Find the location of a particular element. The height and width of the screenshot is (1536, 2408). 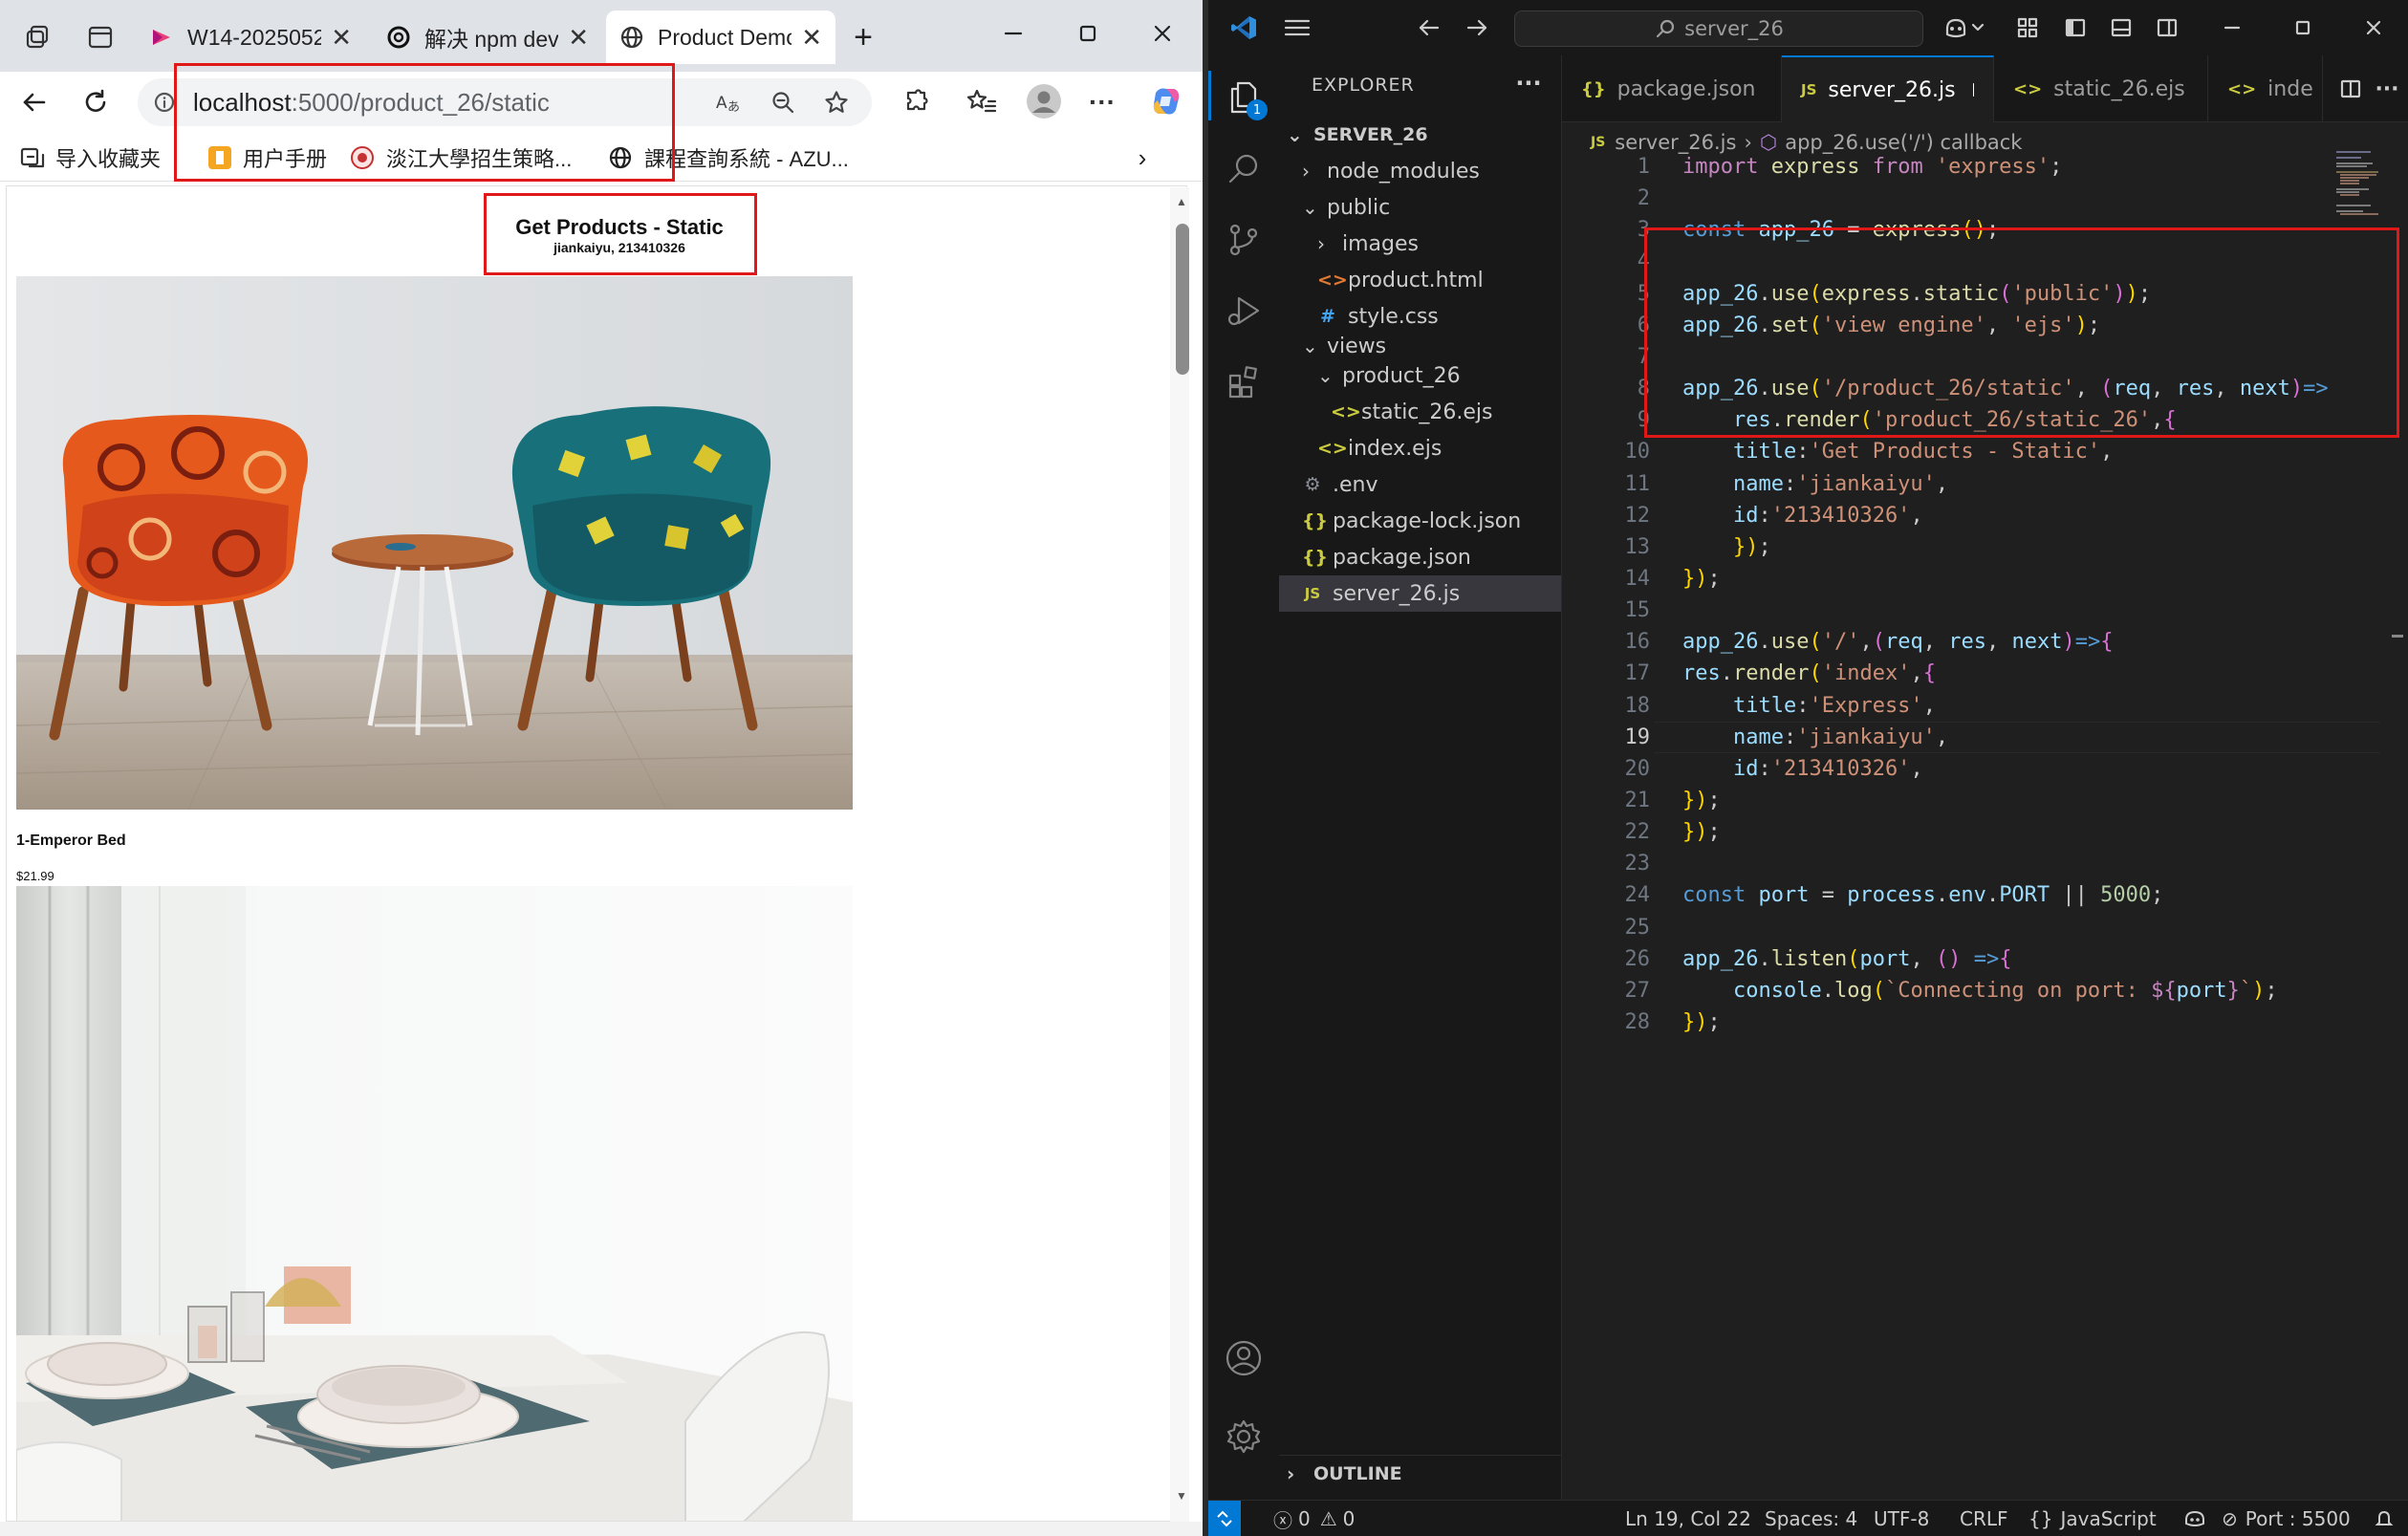

read-aloud-icon: Aあ is located at coordinates (728, 102).